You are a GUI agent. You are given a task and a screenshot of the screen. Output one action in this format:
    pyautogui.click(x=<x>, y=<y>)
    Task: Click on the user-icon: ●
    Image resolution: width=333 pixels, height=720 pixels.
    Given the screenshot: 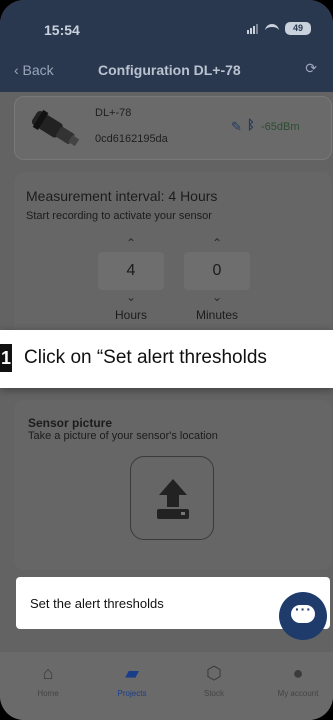 What is the action you would take?
    pyautogui.click(x=298, y=673)
    